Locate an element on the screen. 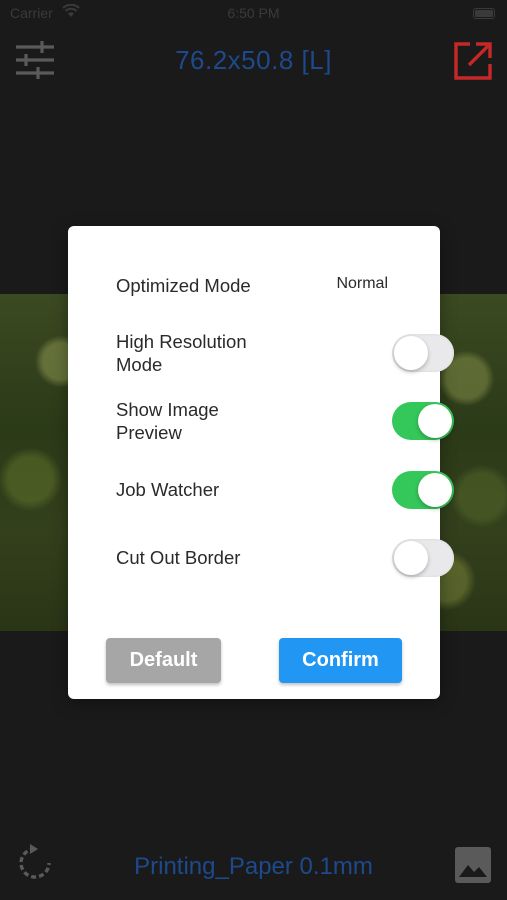 This screenshot has height=900, width=507. top-bar: 76.2x50.8 [L] is located at coordinates (253, 60).